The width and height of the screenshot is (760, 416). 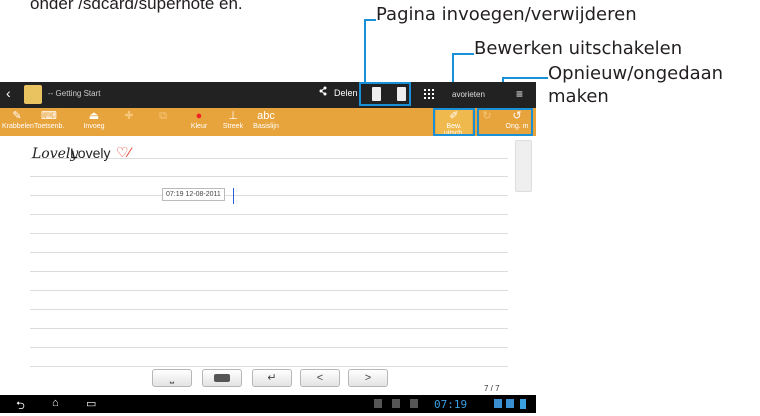 I want to click on stroke-tool: ⊥ Streek, so click(x=233, y=120).